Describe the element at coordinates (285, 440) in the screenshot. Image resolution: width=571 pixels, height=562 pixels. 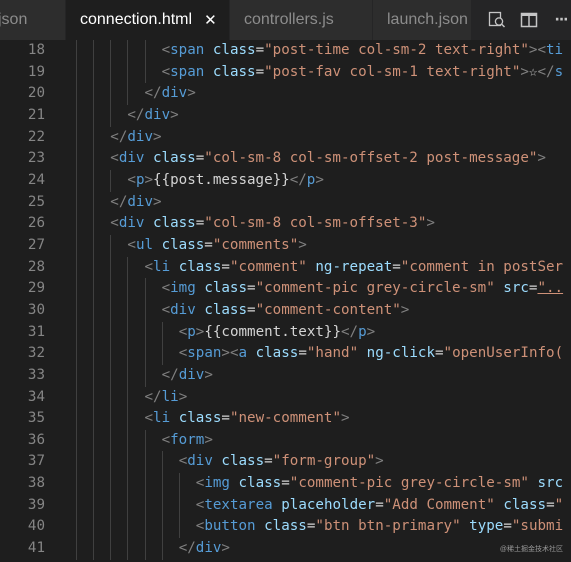
I see `code-line: 36 <form>` at that location.